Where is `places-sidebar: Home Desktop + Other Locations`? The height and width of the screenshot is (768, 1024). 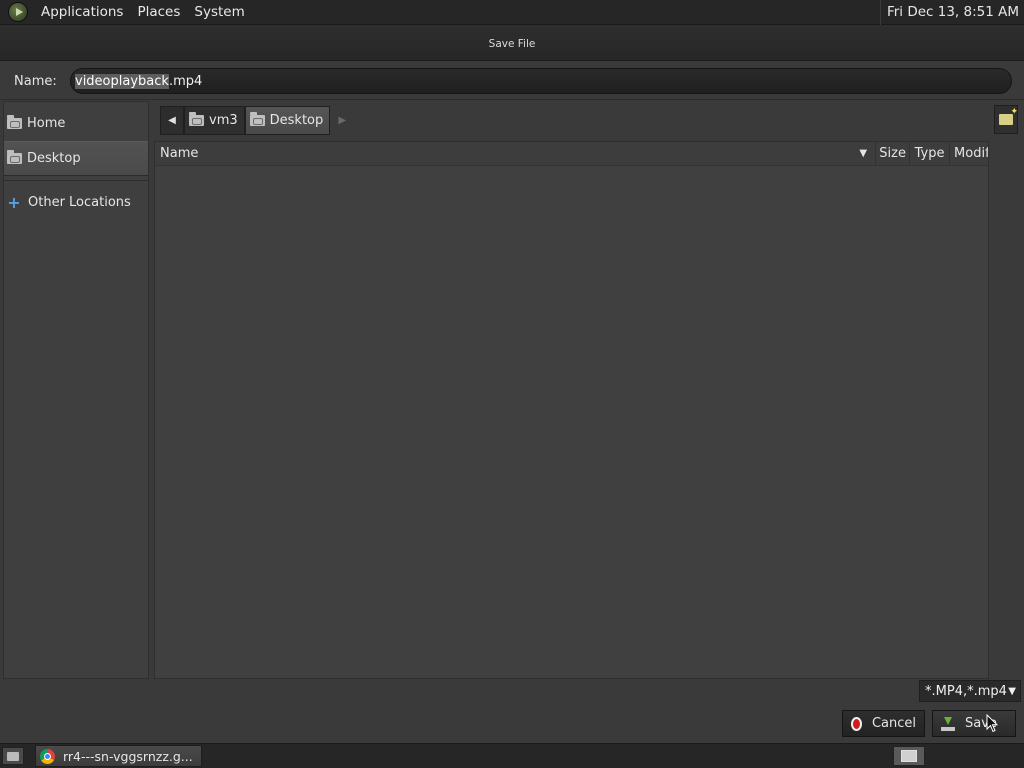 places-sidebar: Home Desktop + Other Locations is located at coordinates (76, 390).